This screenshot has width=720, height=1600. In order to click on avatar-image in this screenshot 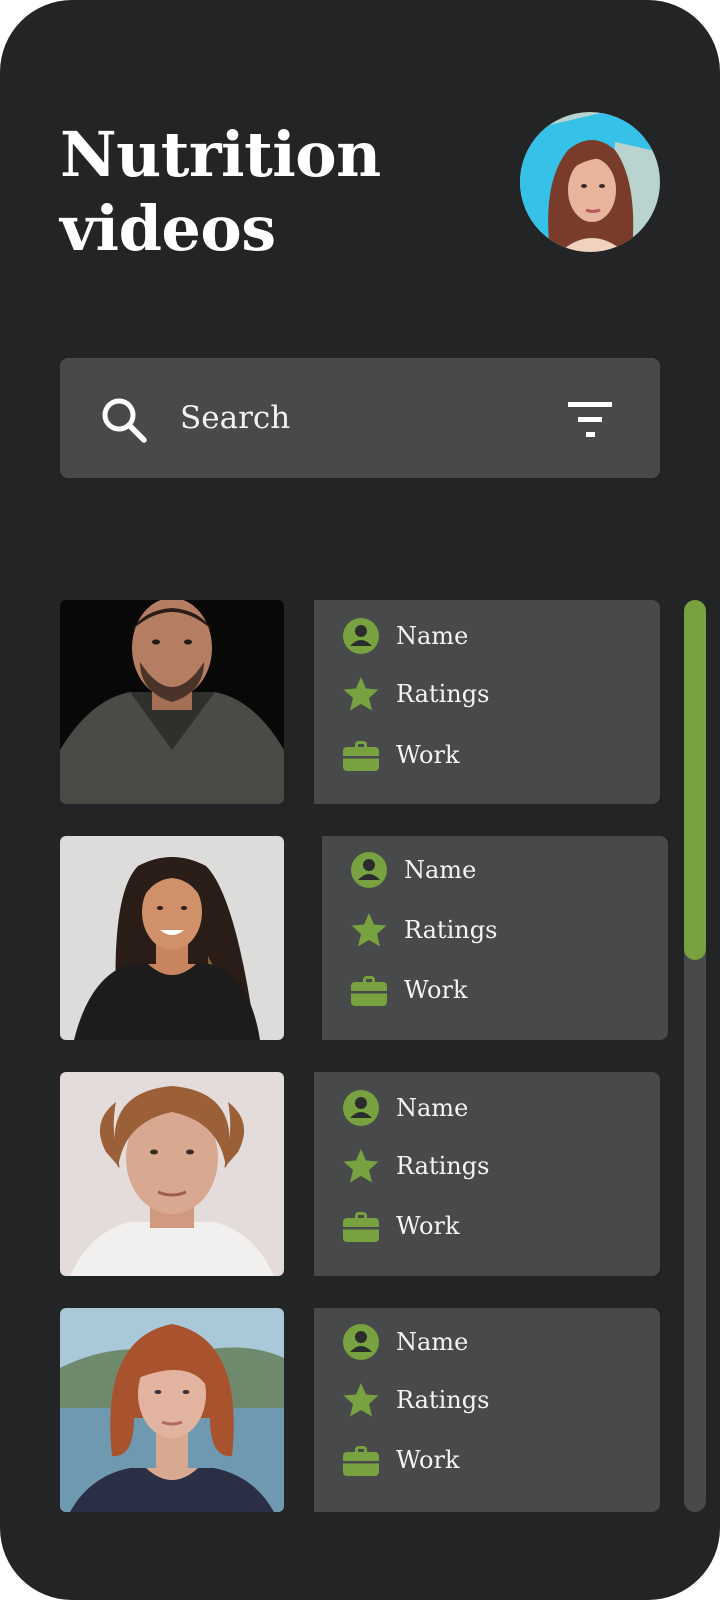, I will do `click(590, 182)`.